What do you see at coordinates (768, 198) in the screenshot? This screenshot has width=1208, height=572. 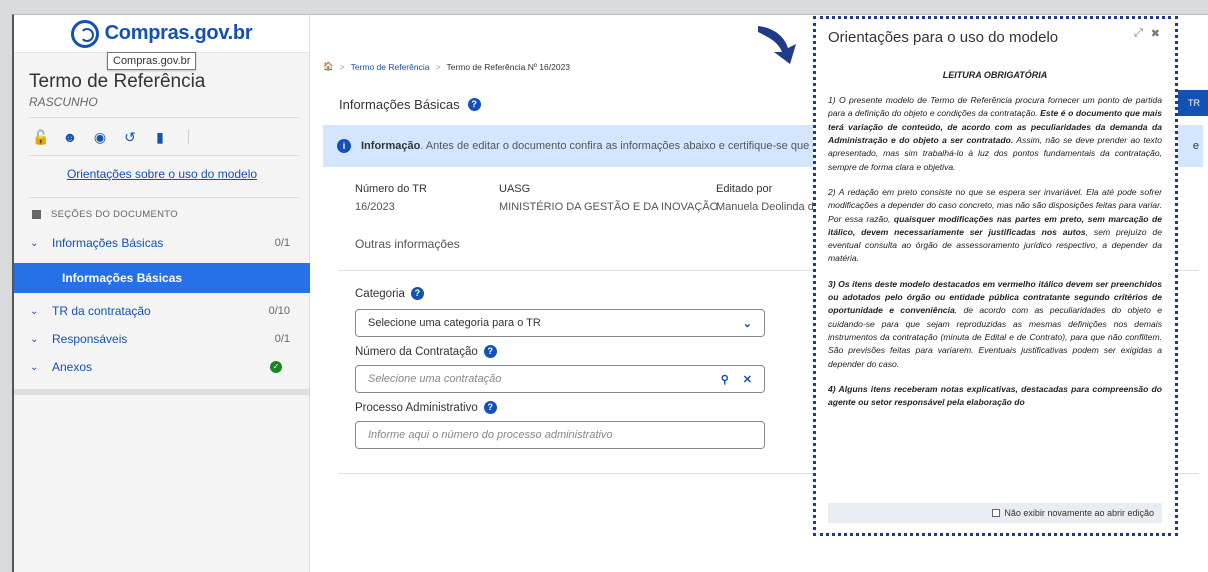 I see `field-editado-por: Editado por Manuela Deolinda do` at bounding box center [768, 198].